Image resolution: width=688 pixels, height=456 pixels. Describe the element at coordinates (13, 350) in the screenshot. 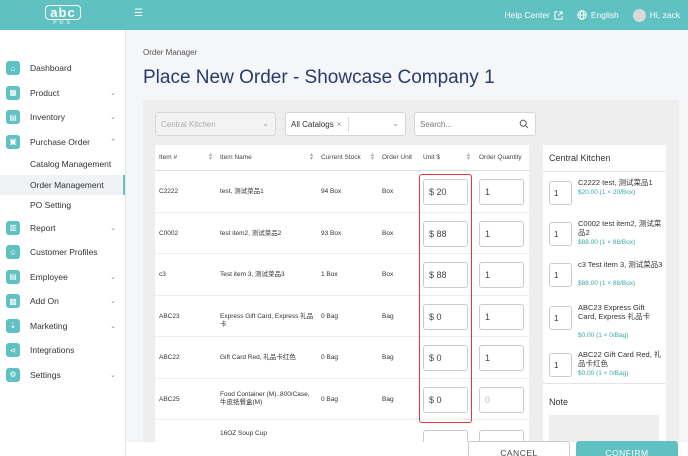

I see `share-icon: ⋖` at that location.